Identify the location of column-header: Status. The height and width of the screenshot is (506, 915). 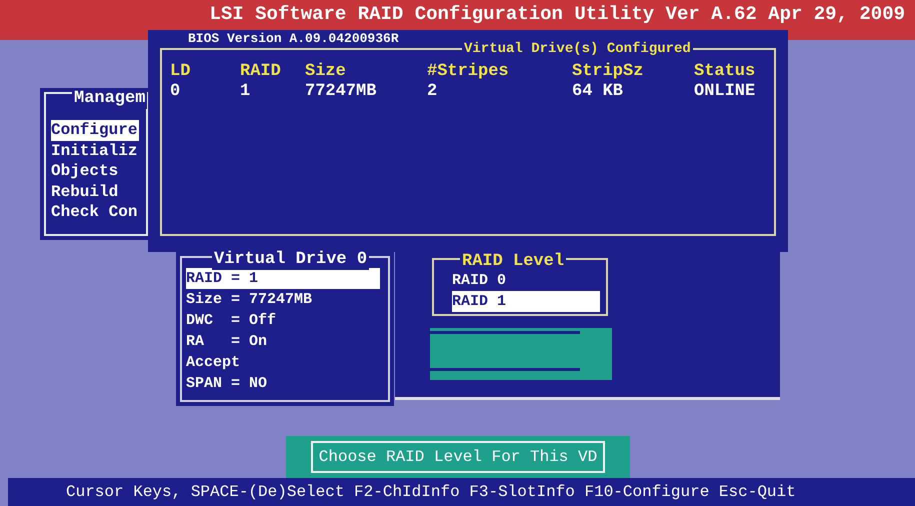
(725, 72).